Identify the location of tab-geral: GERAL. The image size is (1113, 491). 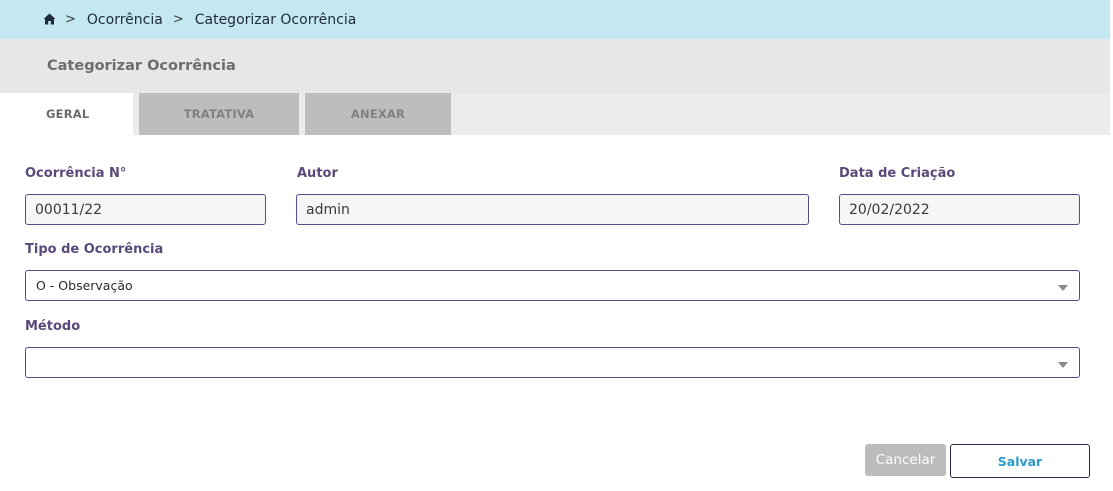
(66, 114).